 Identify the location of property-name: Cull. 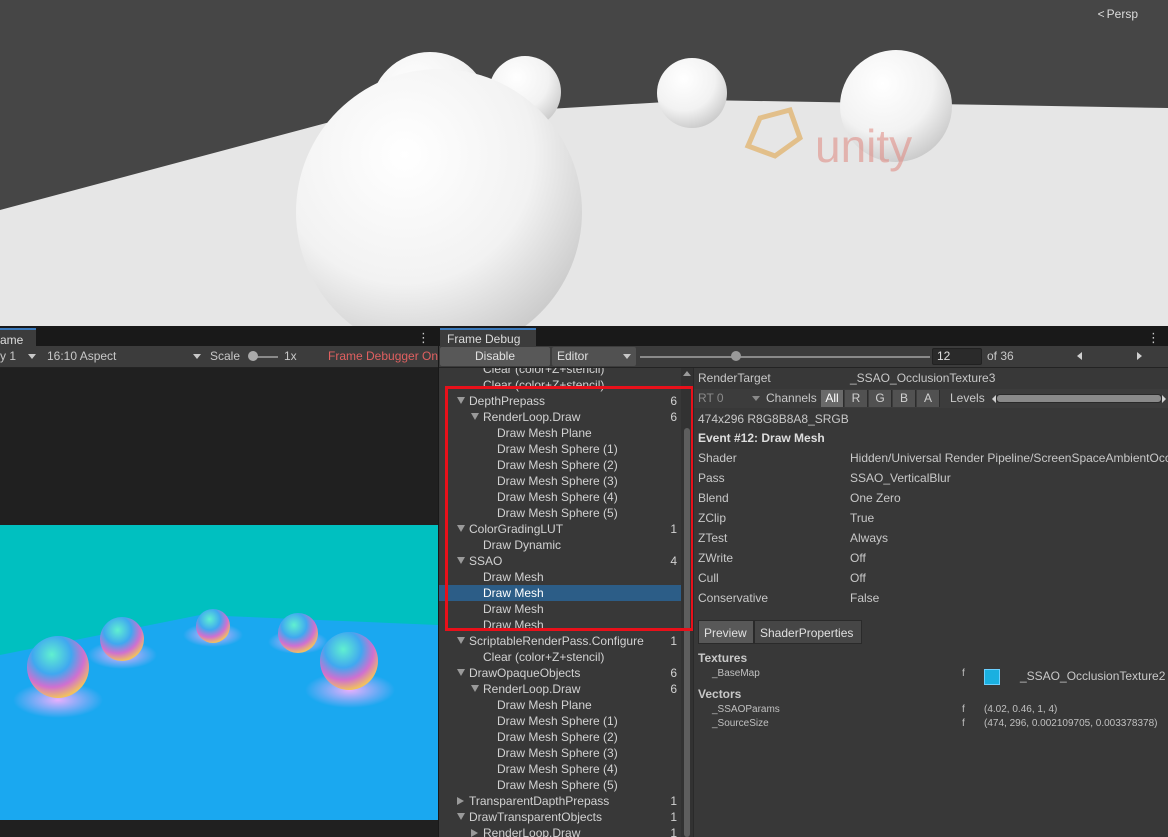
(708, 578).